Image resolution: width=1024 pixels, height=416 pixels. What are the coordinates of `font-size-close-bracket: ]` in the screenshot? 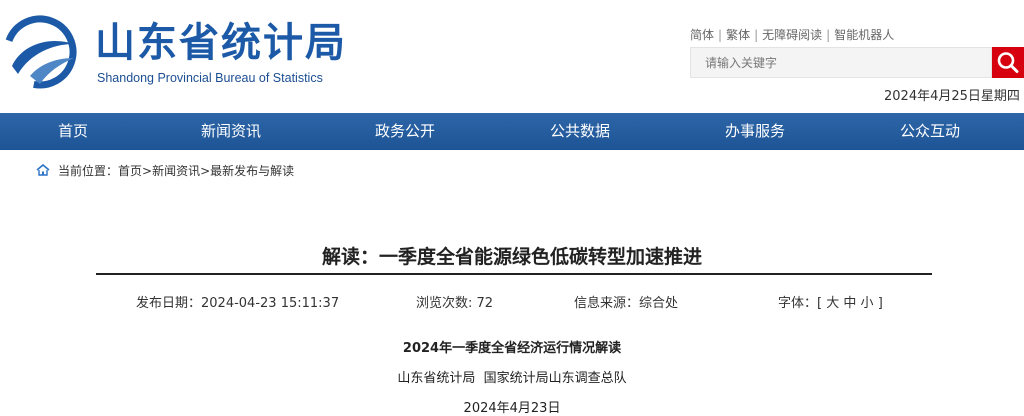 It's located at (880, 303).